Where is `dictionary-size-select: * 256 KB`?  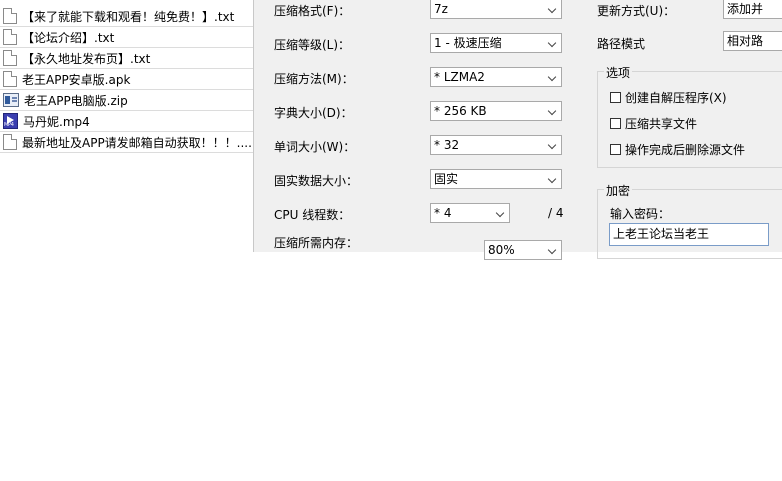 dictionary-size-select: * 256 KB is located at coordinates (496, 111).